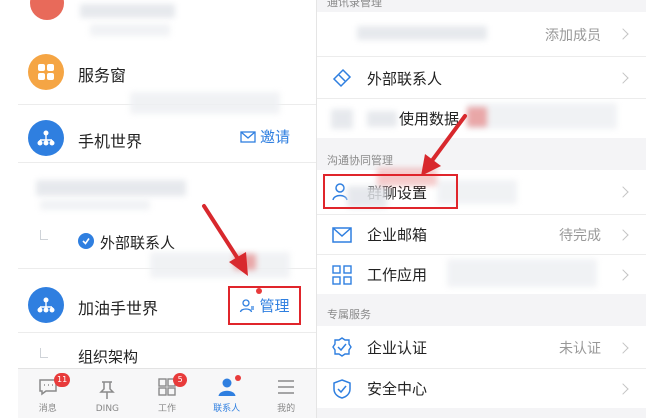  What do you see at coordinates (580, 236) in the screenshot?
I see `enterprise-mail-status: 待完成` at bounding box center [580, 236].